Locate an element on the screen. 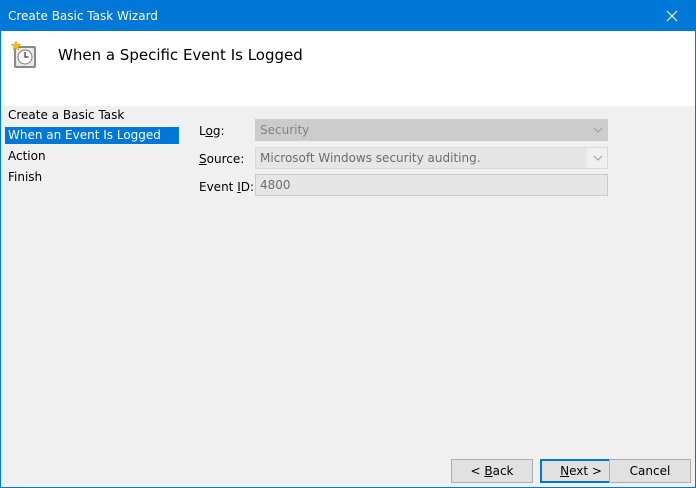 This screenshot has width=696, height=488. back-button-prefix: < is located at coordinates (477, 471).